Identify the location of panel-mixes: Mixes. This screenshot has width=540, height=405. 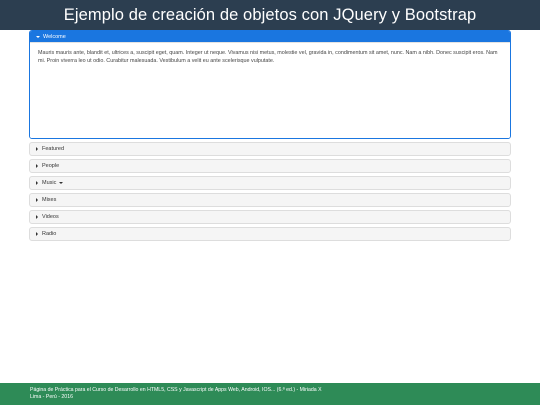
(270, 200).